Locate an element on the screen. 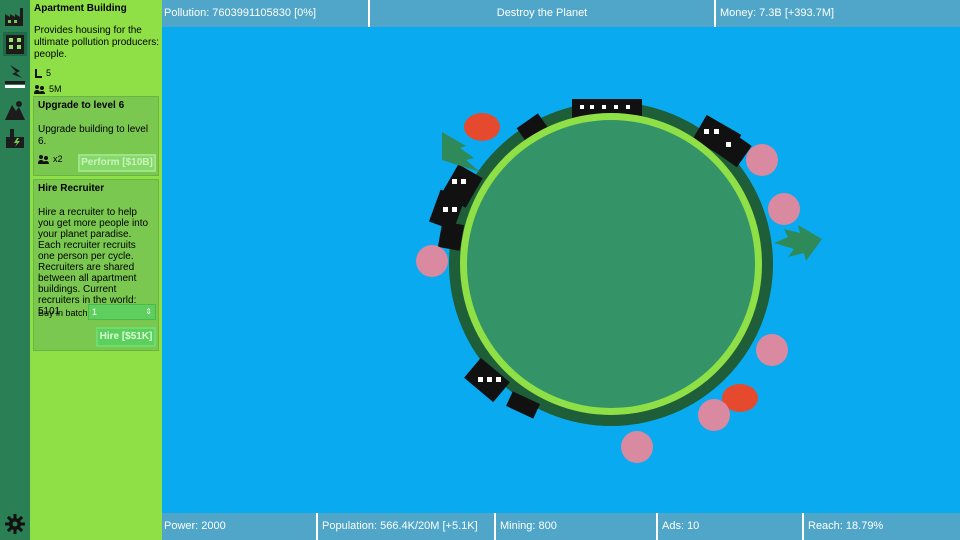 This screenshot has width=960, height=540. settings-gear-icon is located at coordinates (15, 524).